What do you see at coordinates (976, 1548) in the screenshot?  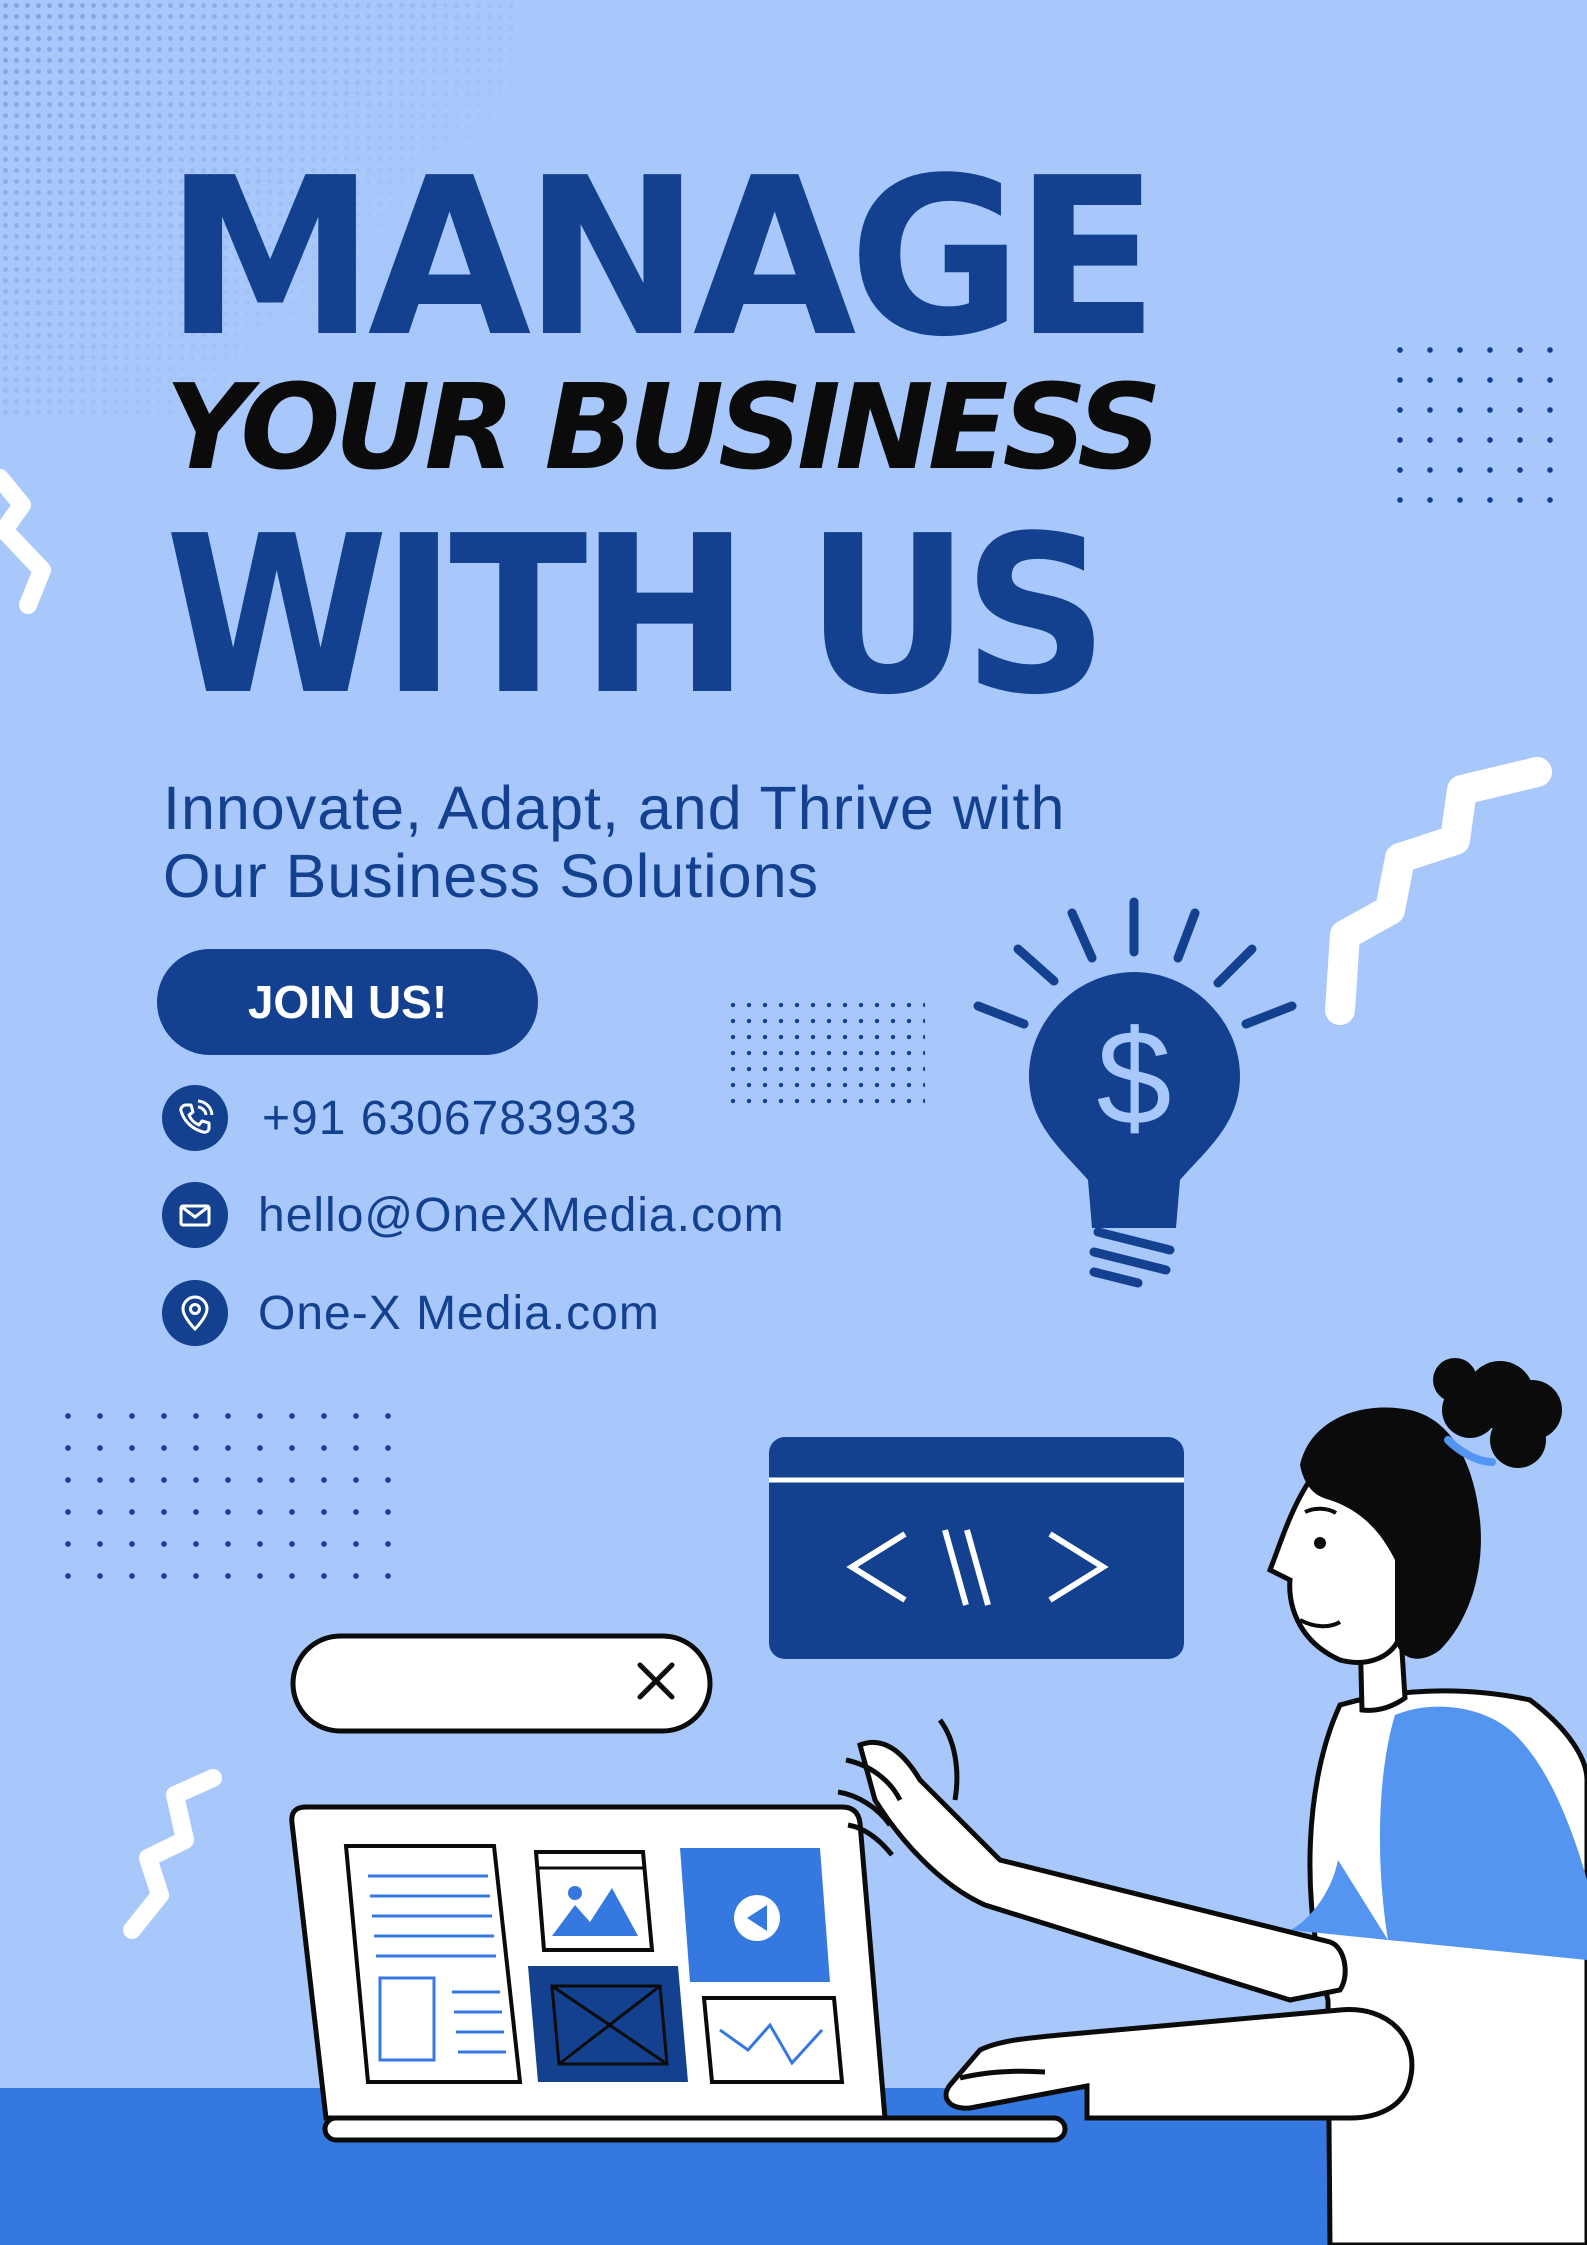 I see `code-brackets-icon` at bounding box center [976, 1548].